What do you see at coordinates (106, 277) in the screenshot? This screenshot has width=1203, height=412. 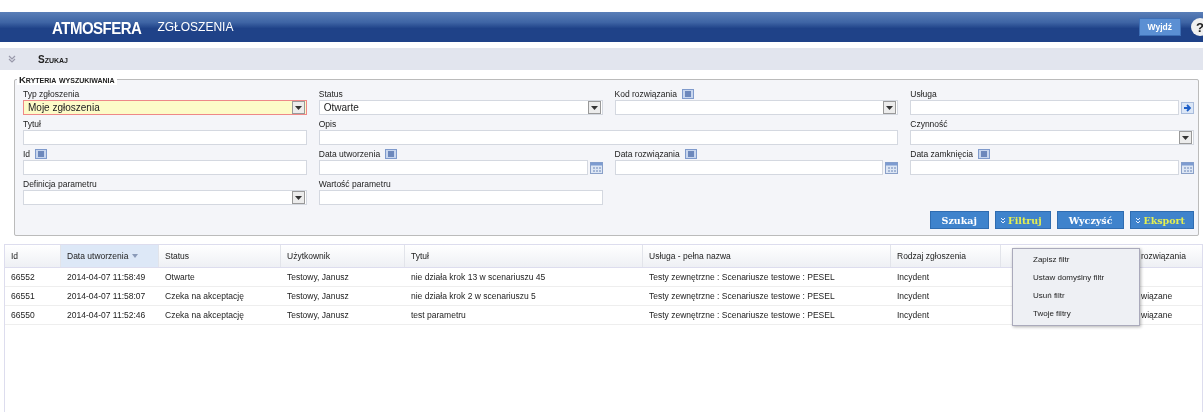 I see `table-cell: 2014-04-07 11:58:49` at bounding box center [106, 277].